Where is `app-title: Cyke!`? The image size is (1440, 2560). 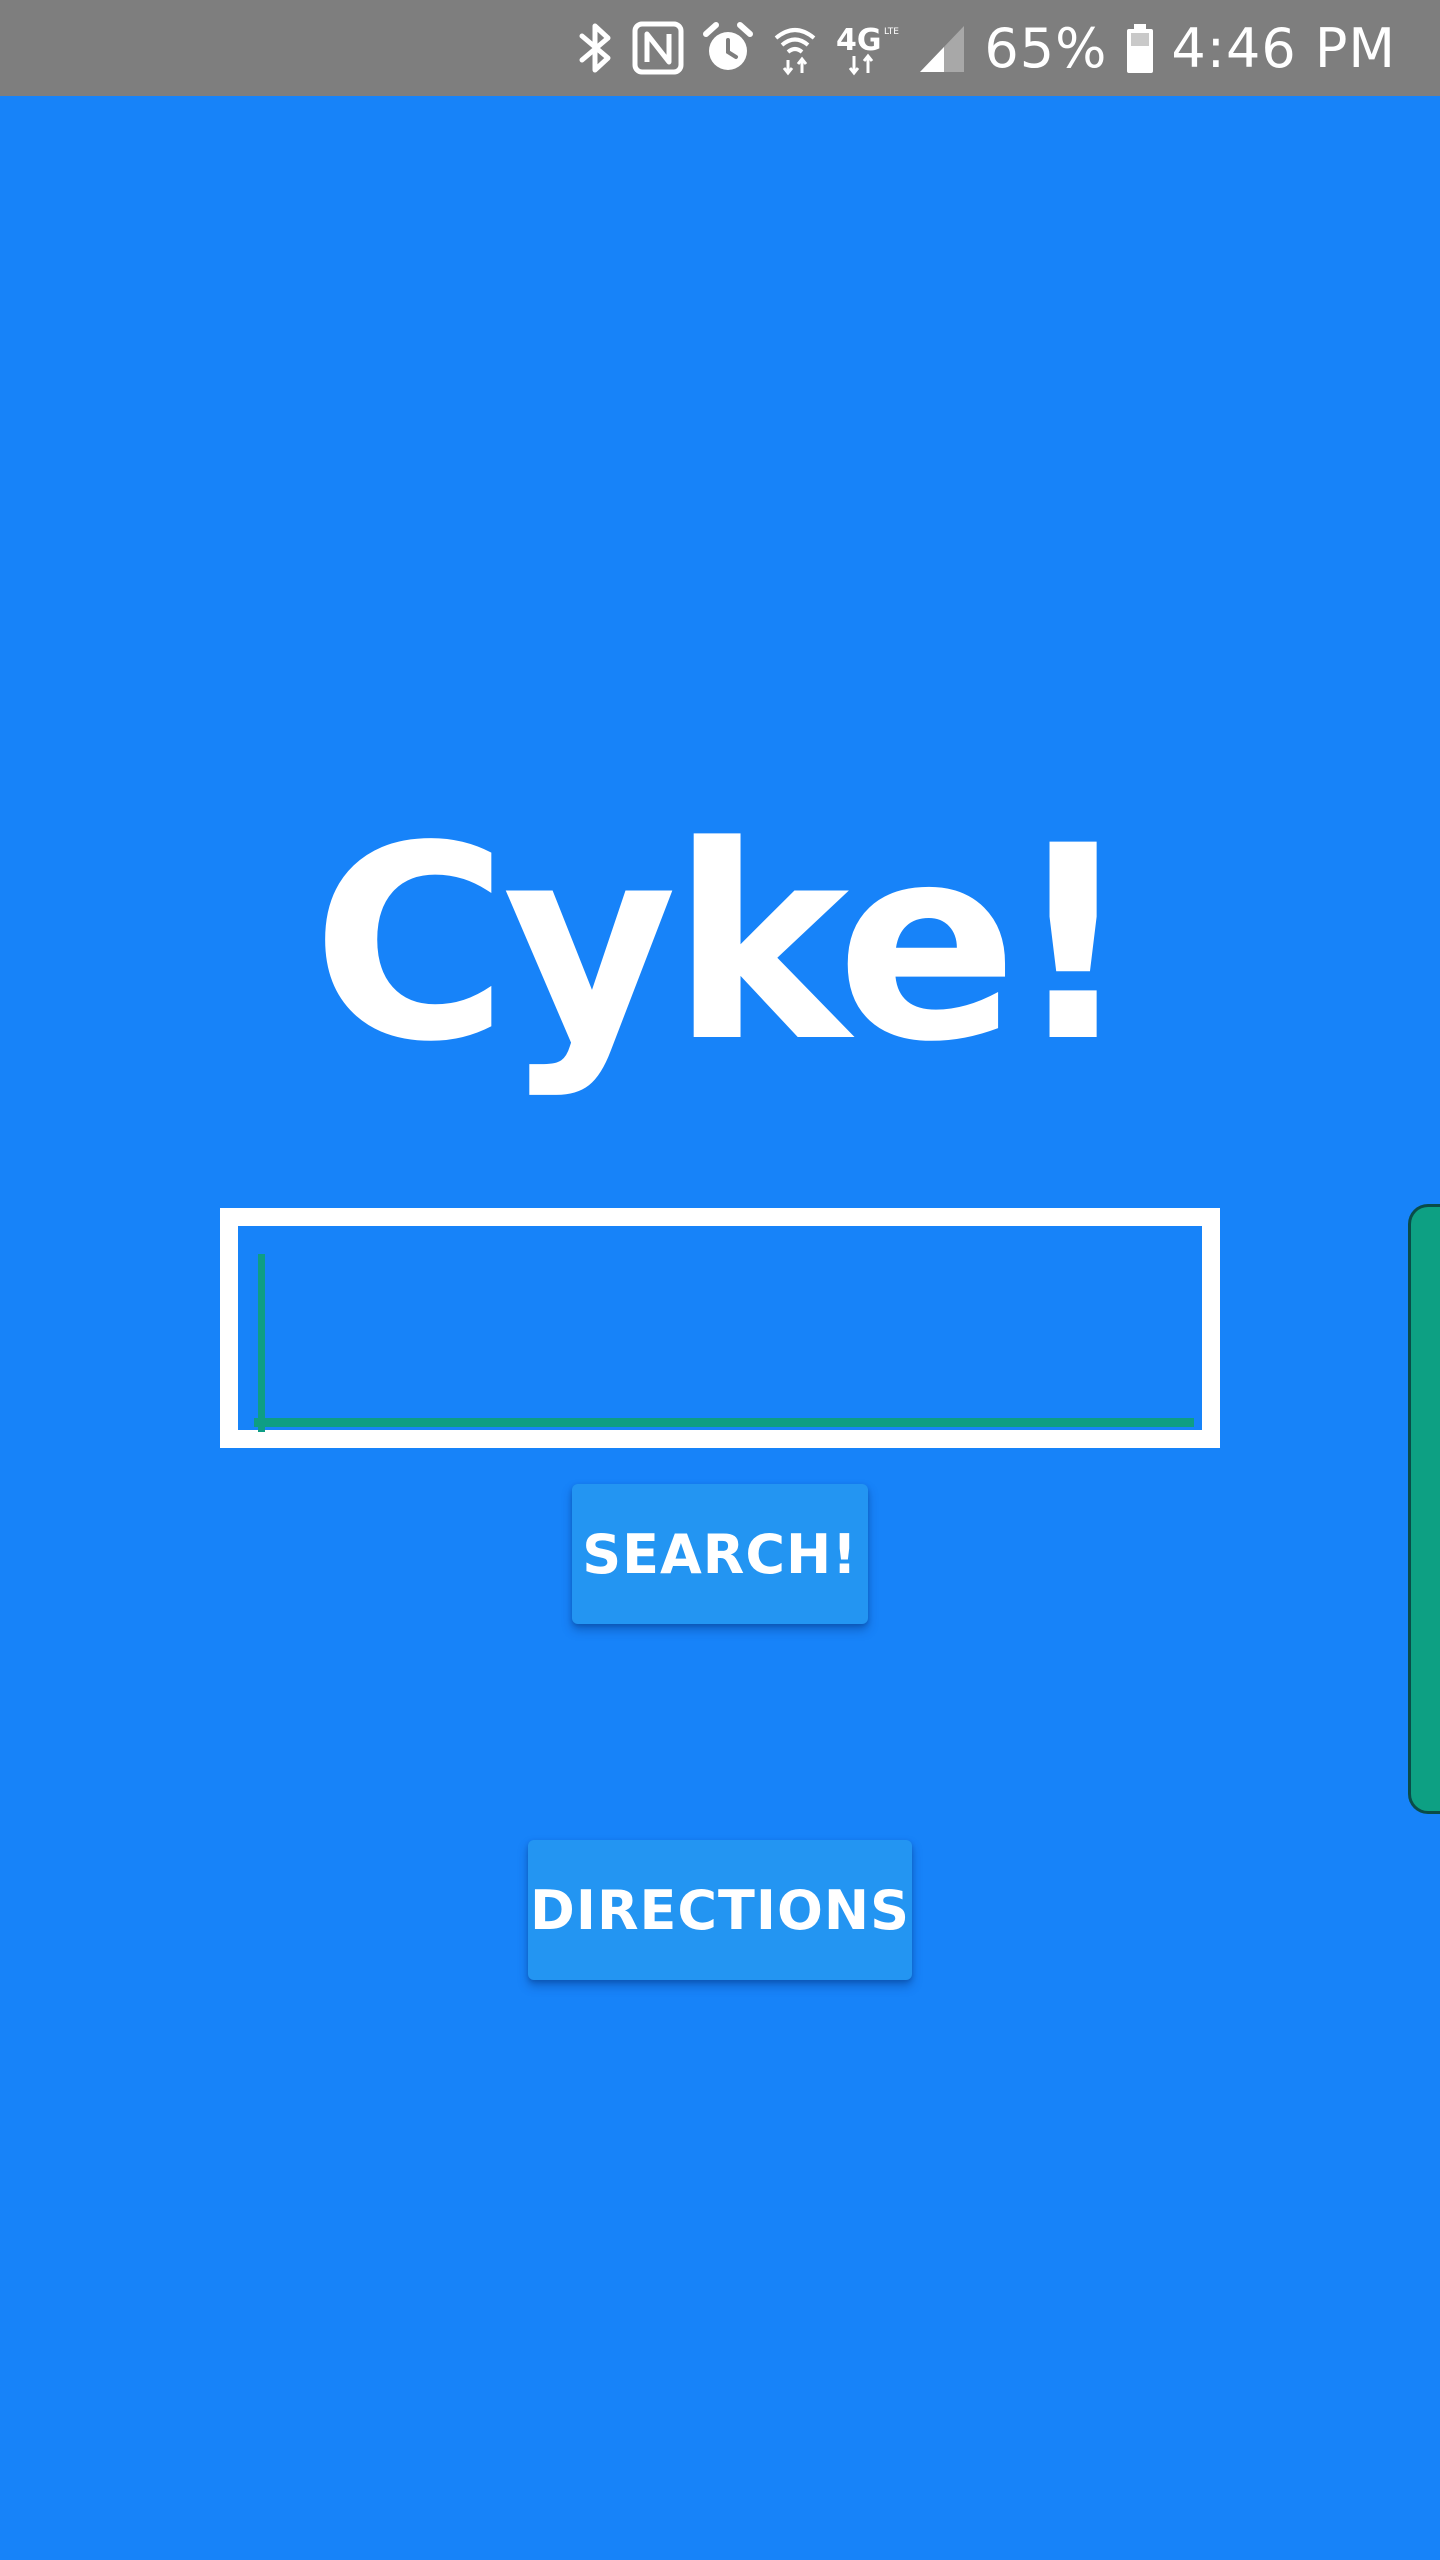
app-title: Cyke! is located at coordinates (722, 945).